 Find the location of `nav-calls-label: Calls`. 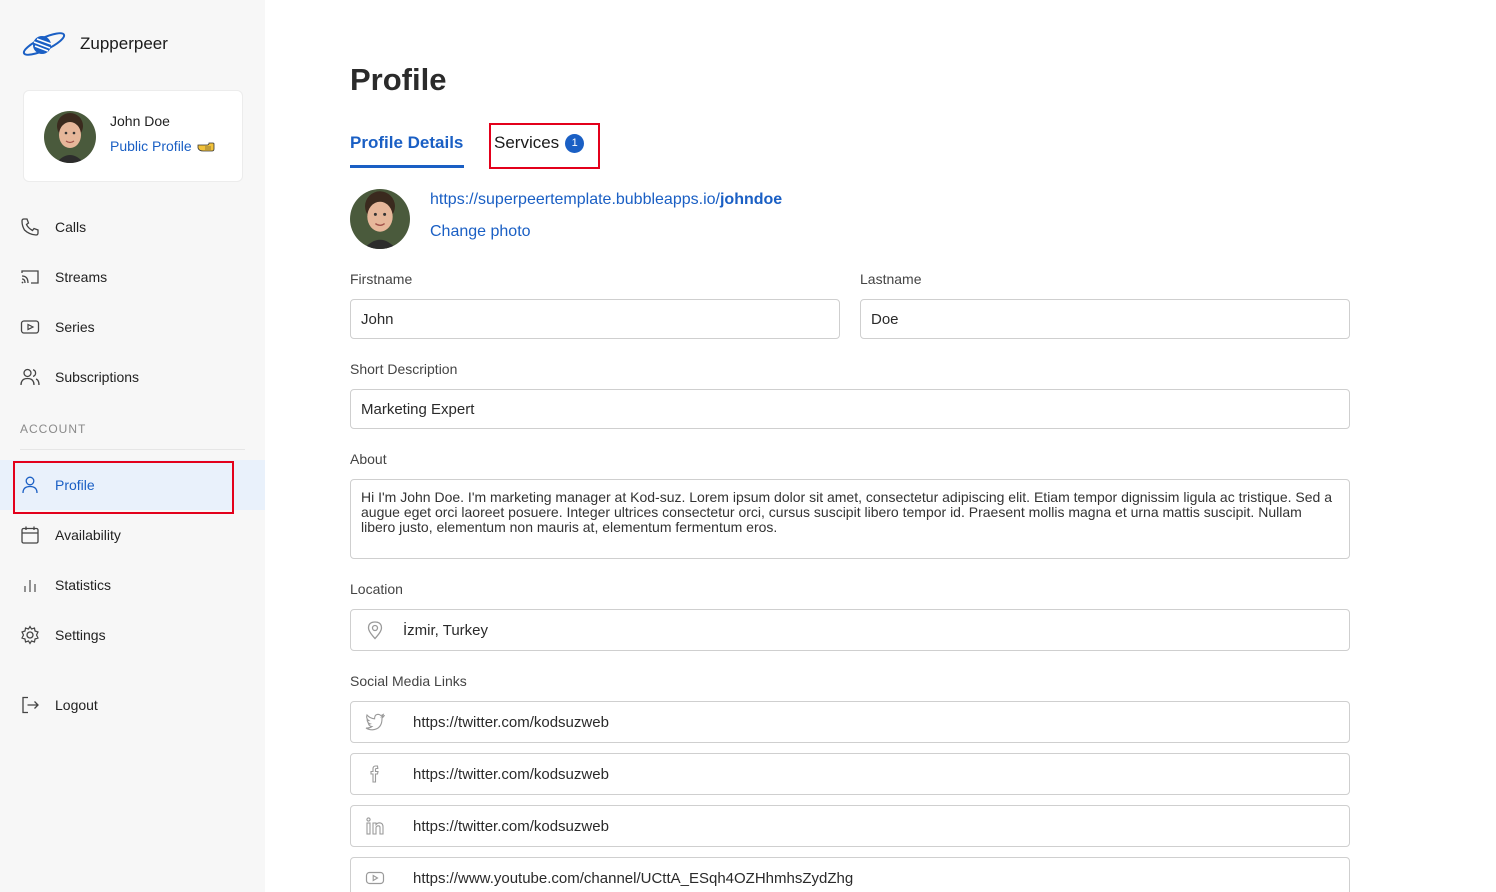

nav-calls-label: Calls is located at coordinates (71, 227).